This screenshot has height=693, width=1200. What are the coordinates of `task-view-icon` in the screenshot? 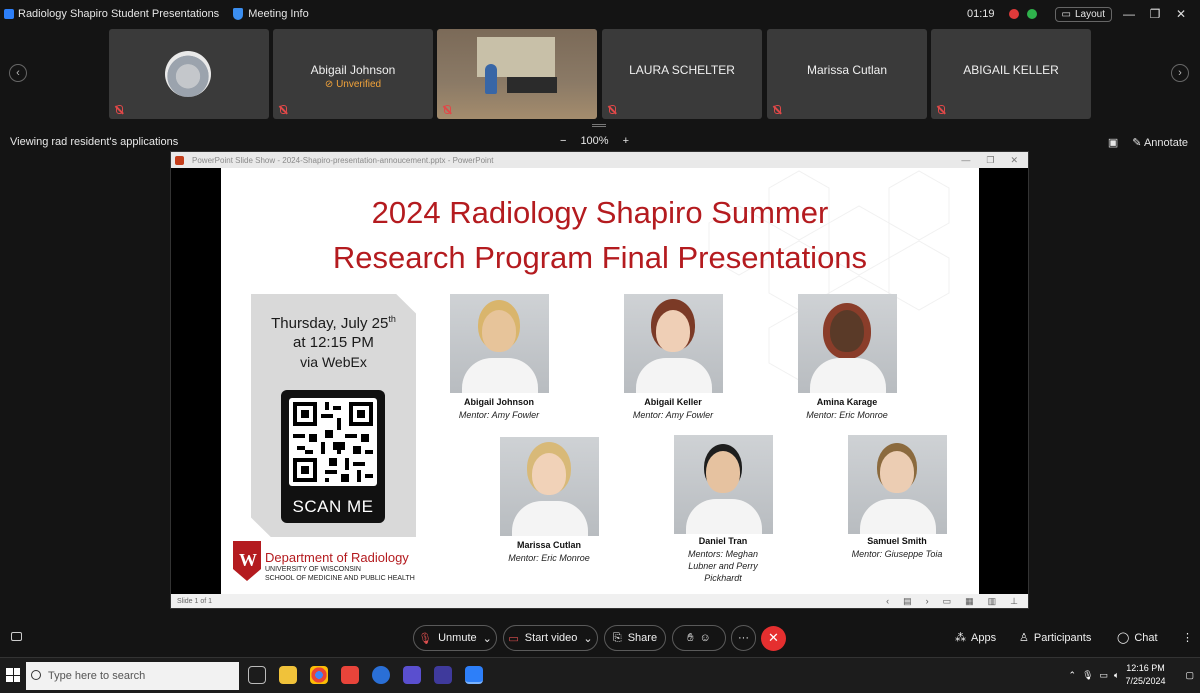 It's located at (257, 675).